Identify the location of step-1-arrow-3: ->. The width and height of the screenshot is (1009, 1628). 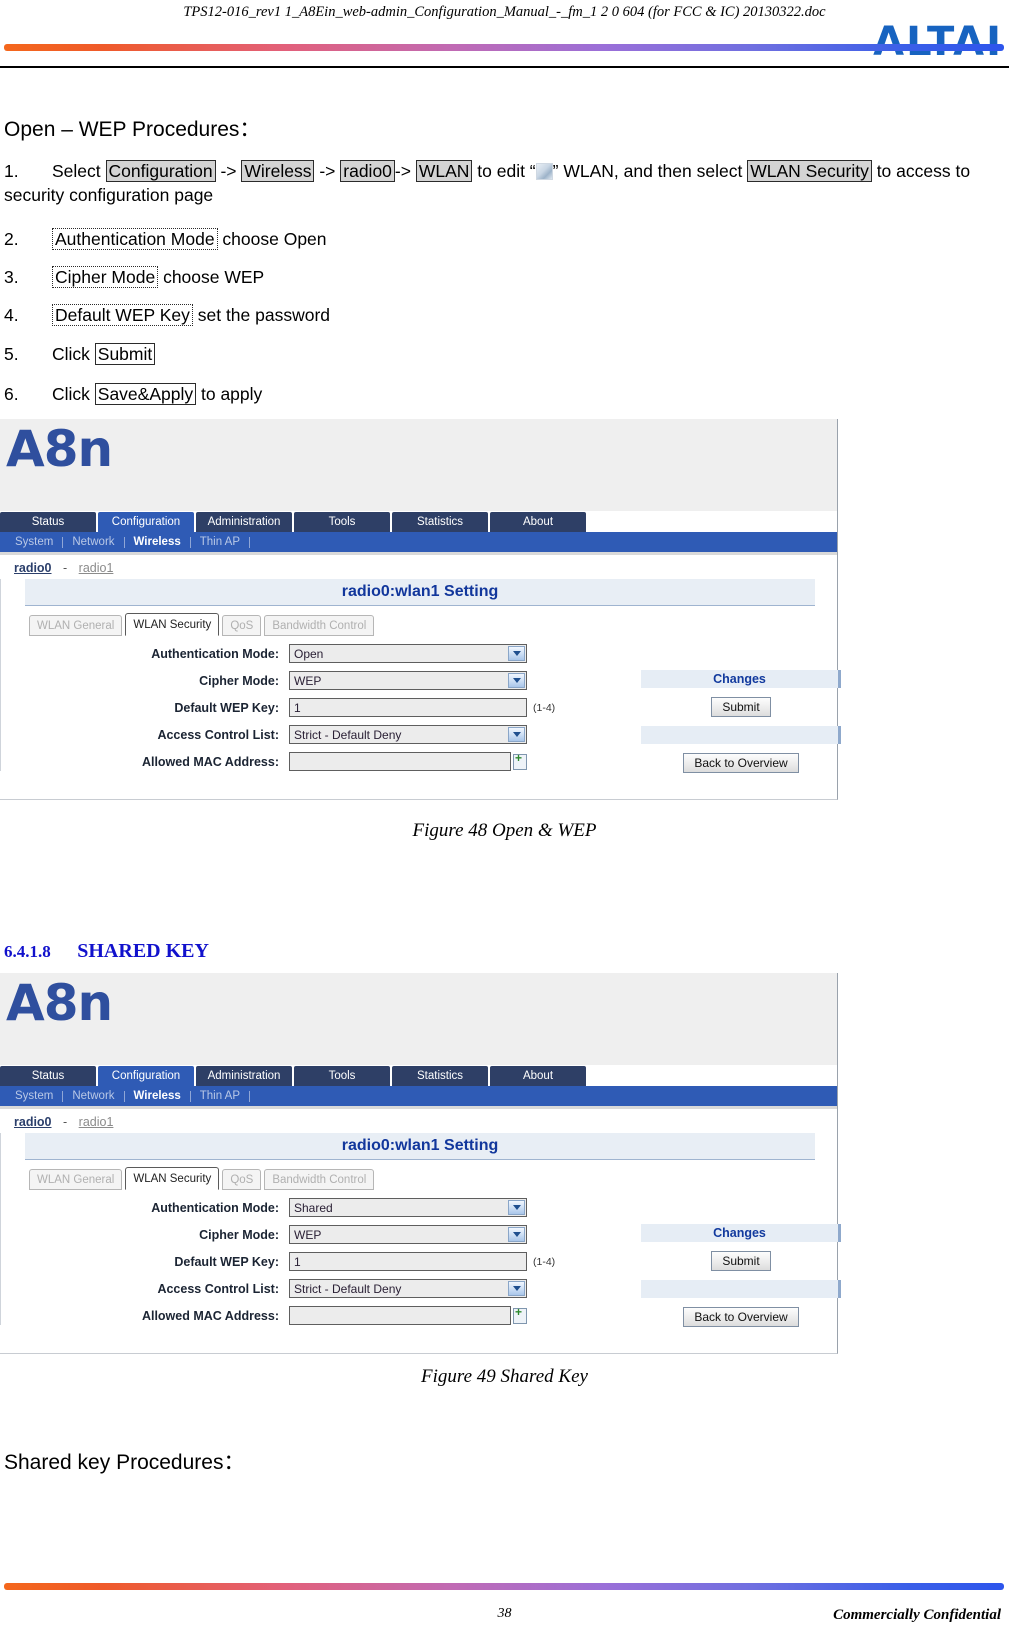
(405, 171).